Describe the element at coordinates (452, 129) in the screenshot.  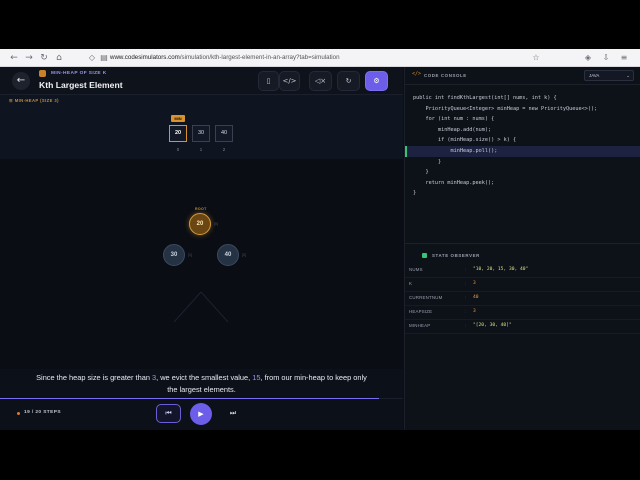
I see `code-line: minHeap.add(num);` at that location.